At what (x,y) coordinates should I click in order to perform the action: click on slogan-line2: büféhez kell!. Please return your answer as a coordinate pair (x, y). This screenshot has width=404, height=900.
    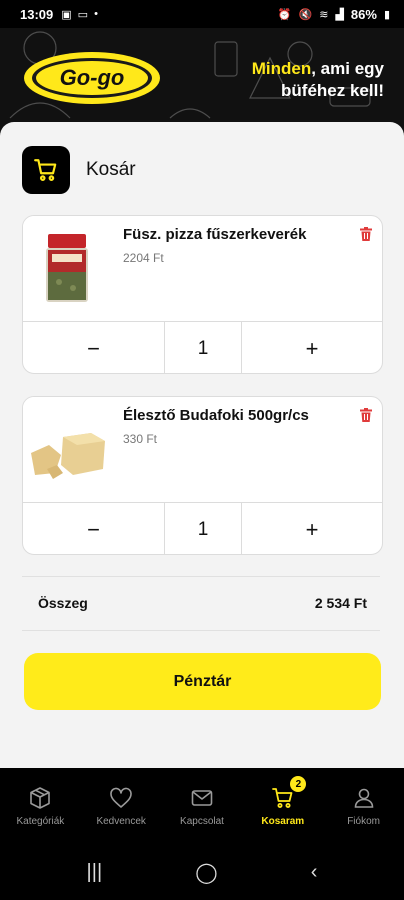
    Looking at the image, I should click on (332, 90).